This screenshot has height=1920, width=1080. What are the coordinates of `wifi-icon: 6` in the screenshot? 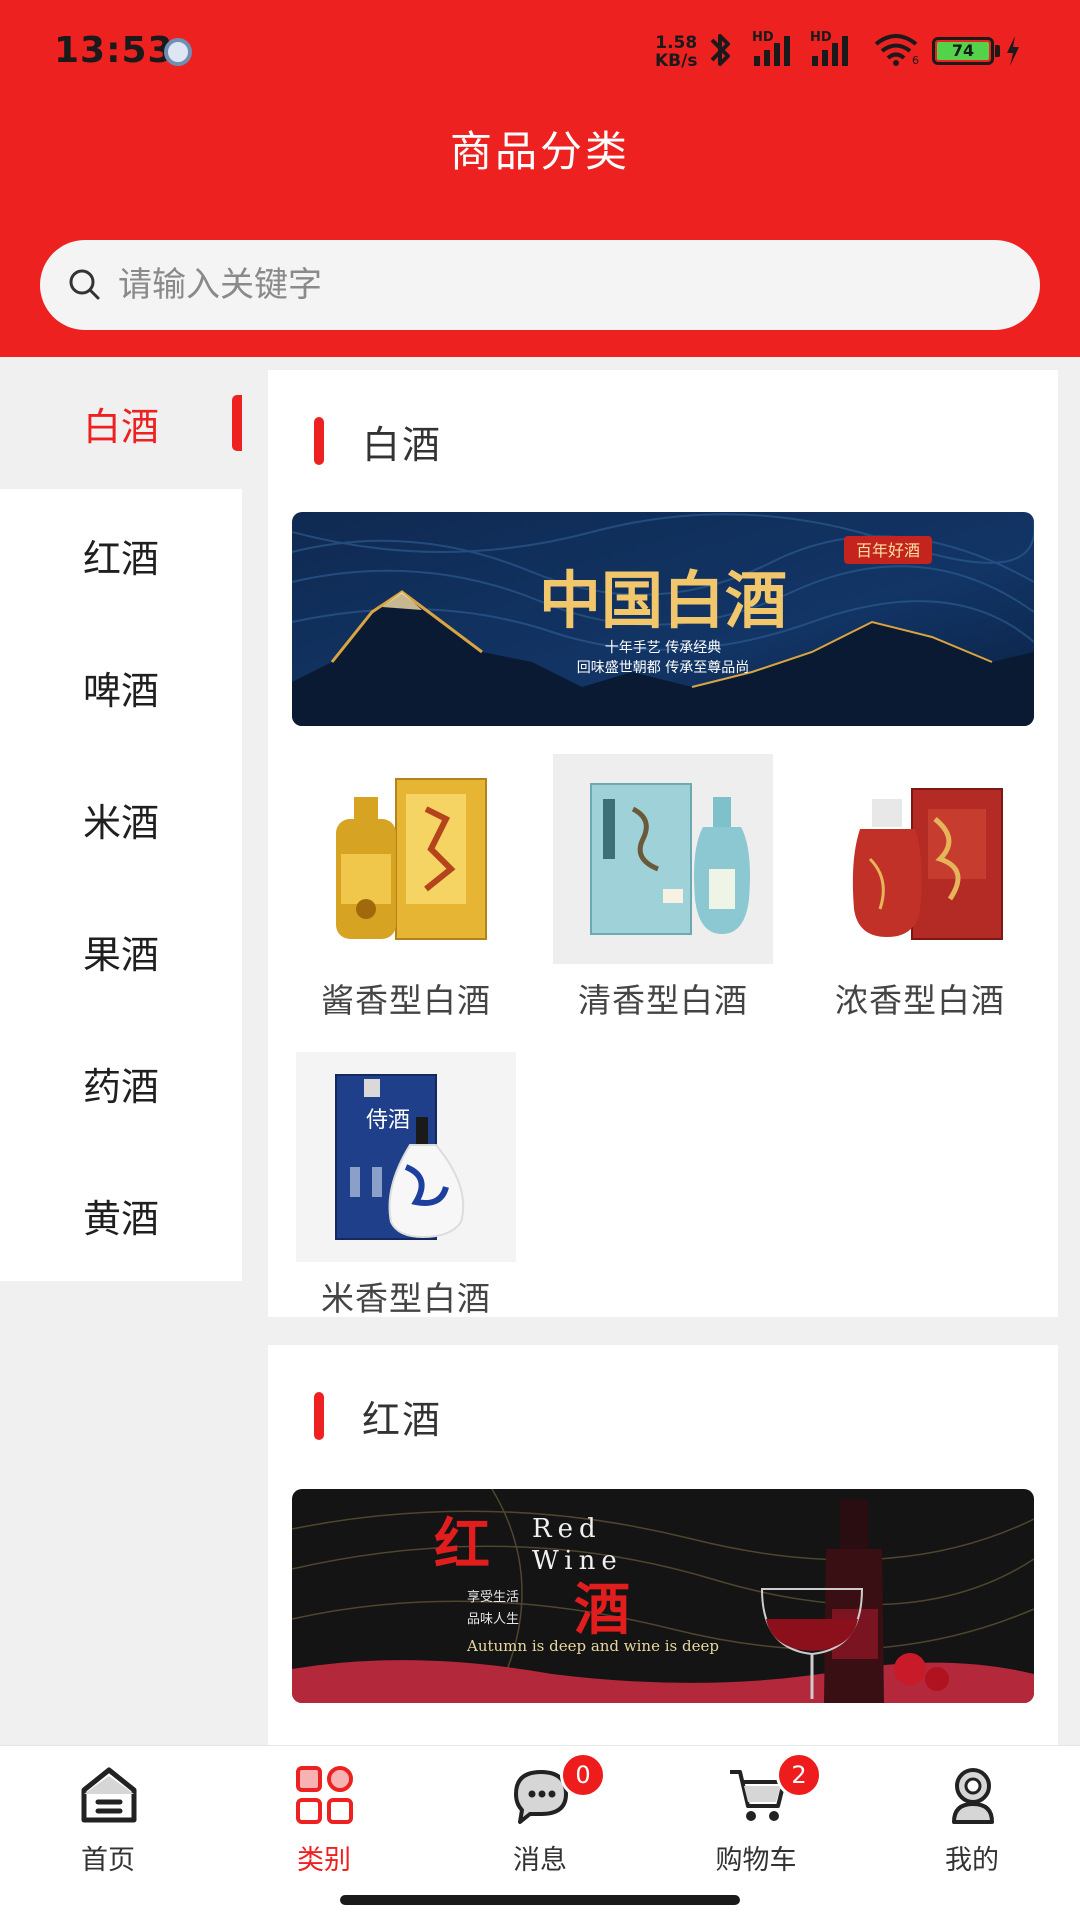 It's located at (896, 52).